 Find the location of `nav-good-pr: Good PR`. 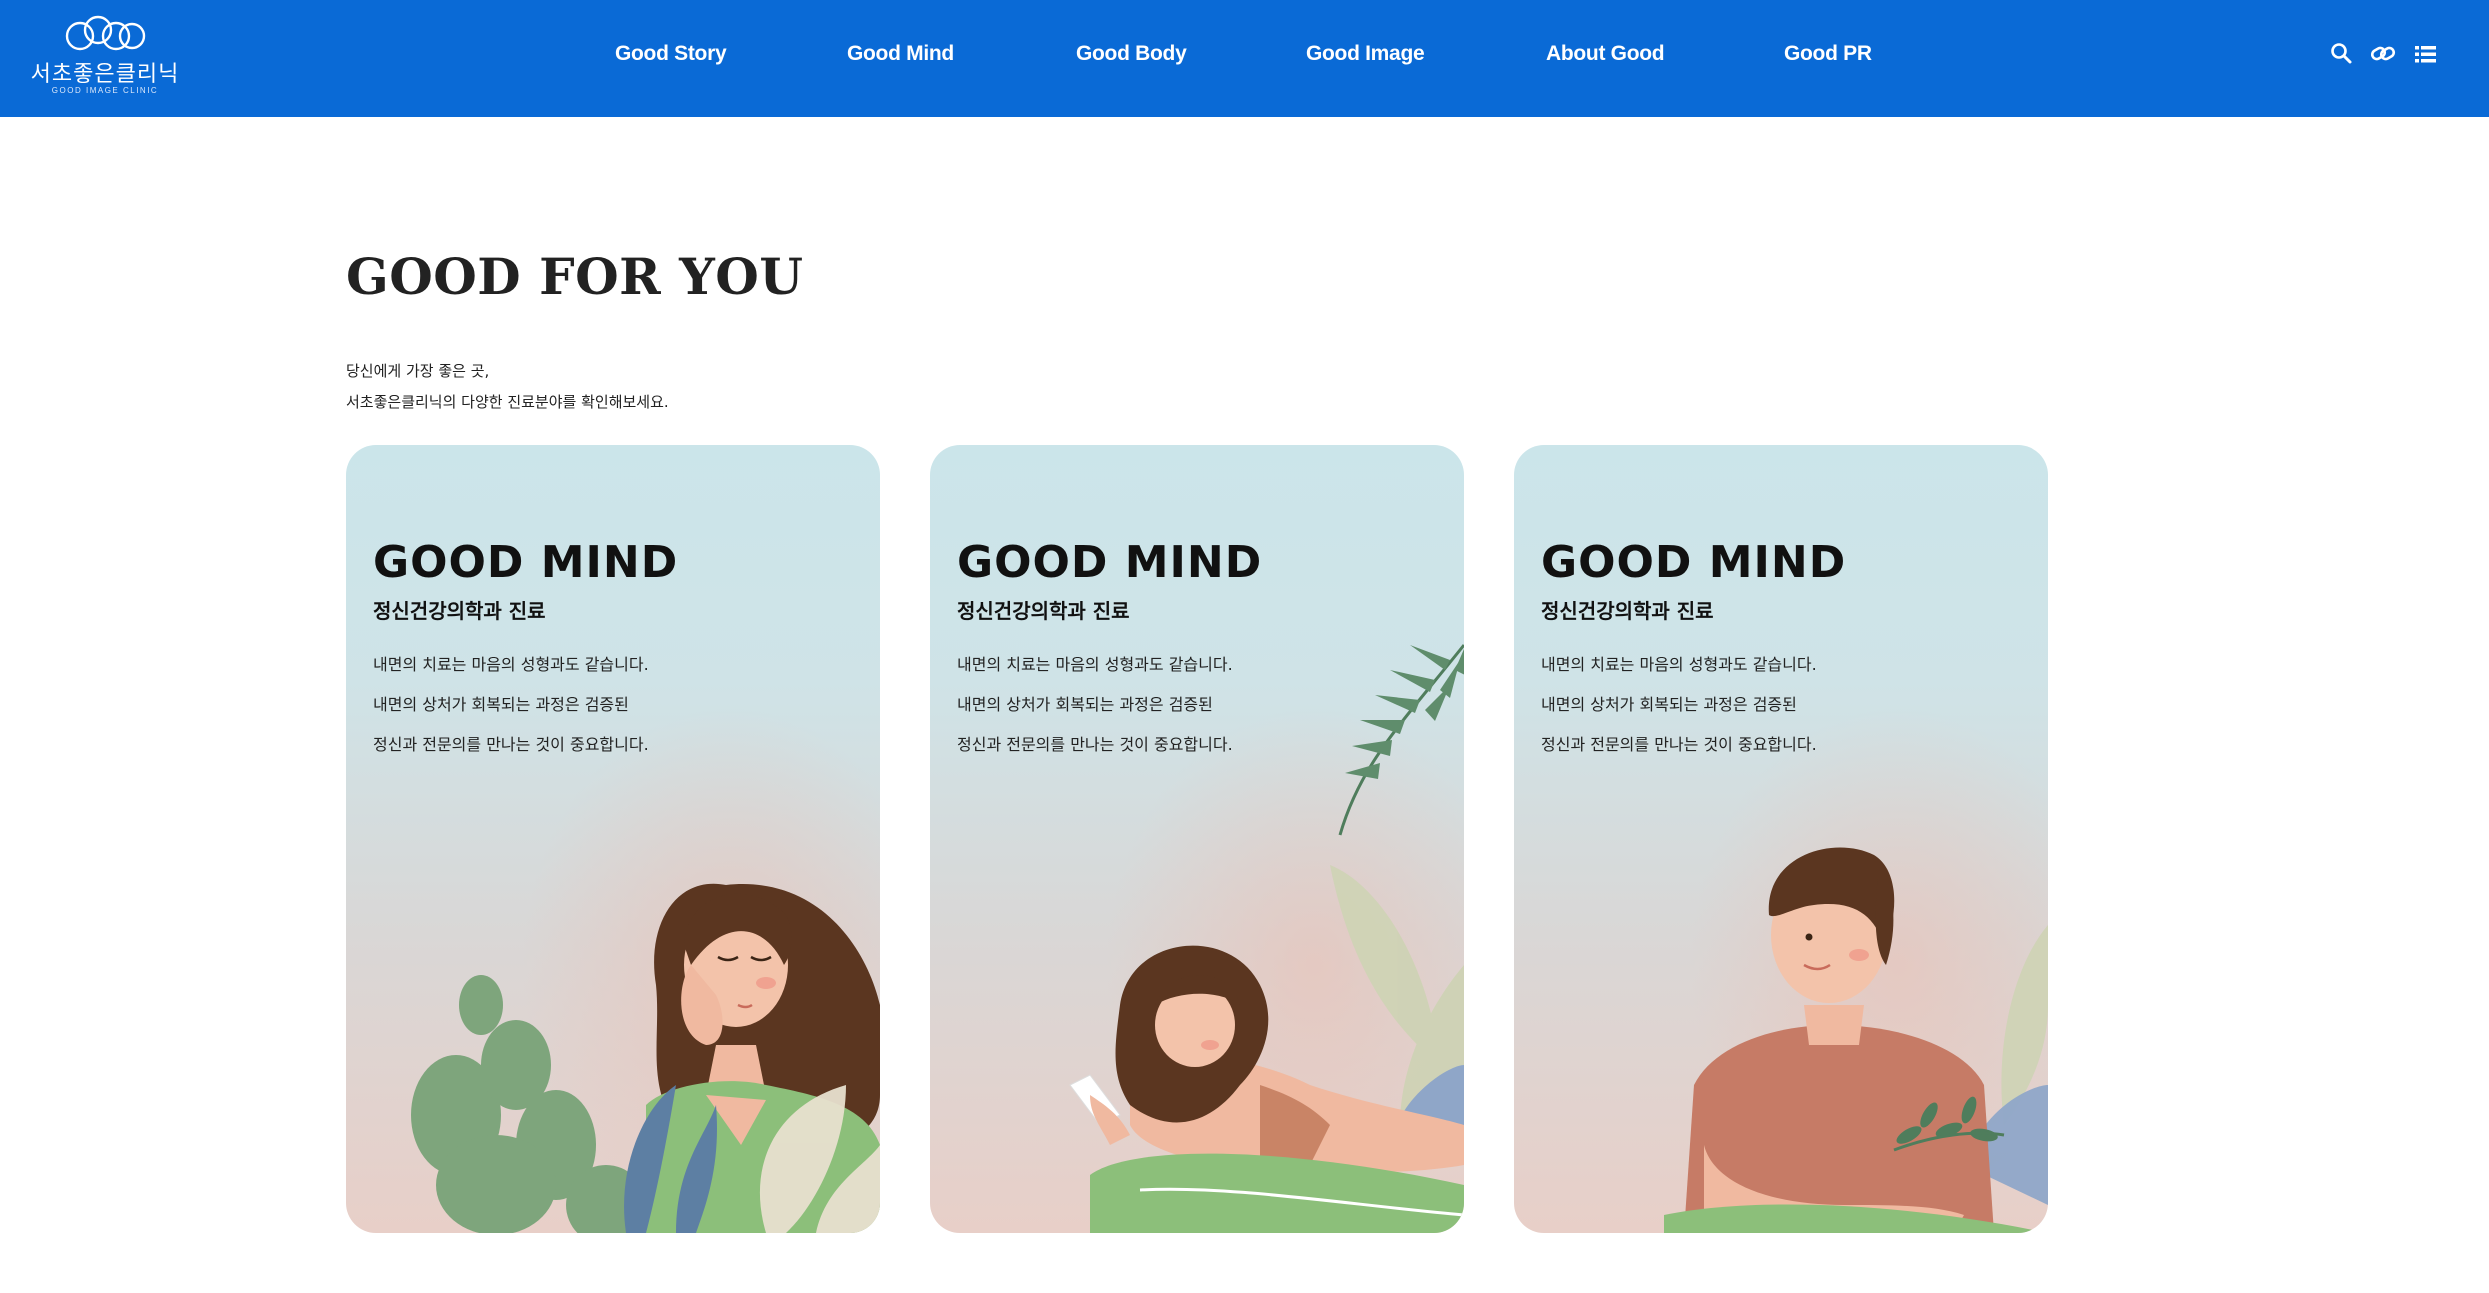

nav-good-pr: Good PR is located at coordinates (1828, 54).